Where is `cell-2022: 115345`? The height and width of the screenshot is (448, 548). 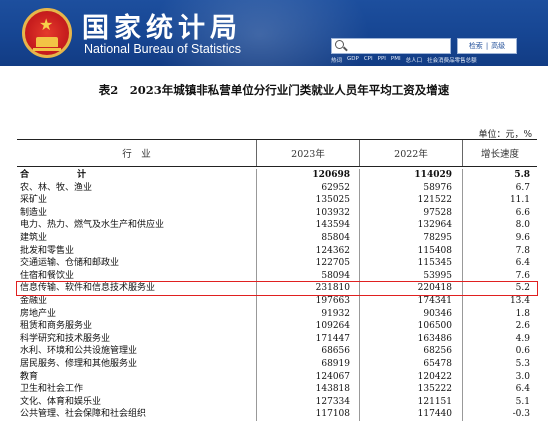 cell-2022: 115345 is located at coordinates (411, 263).